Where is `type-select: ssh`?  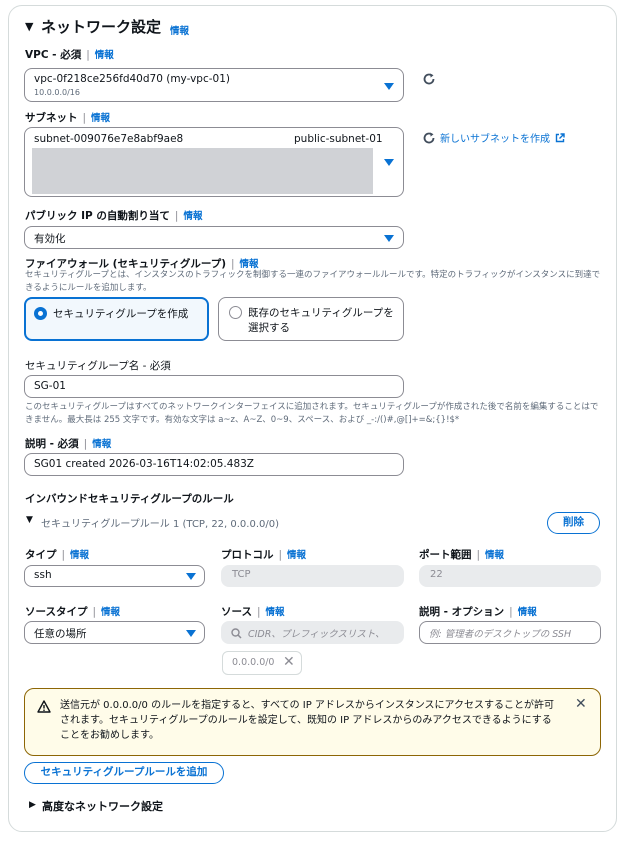
type-select: ssh is located at coordinates (114, 576).